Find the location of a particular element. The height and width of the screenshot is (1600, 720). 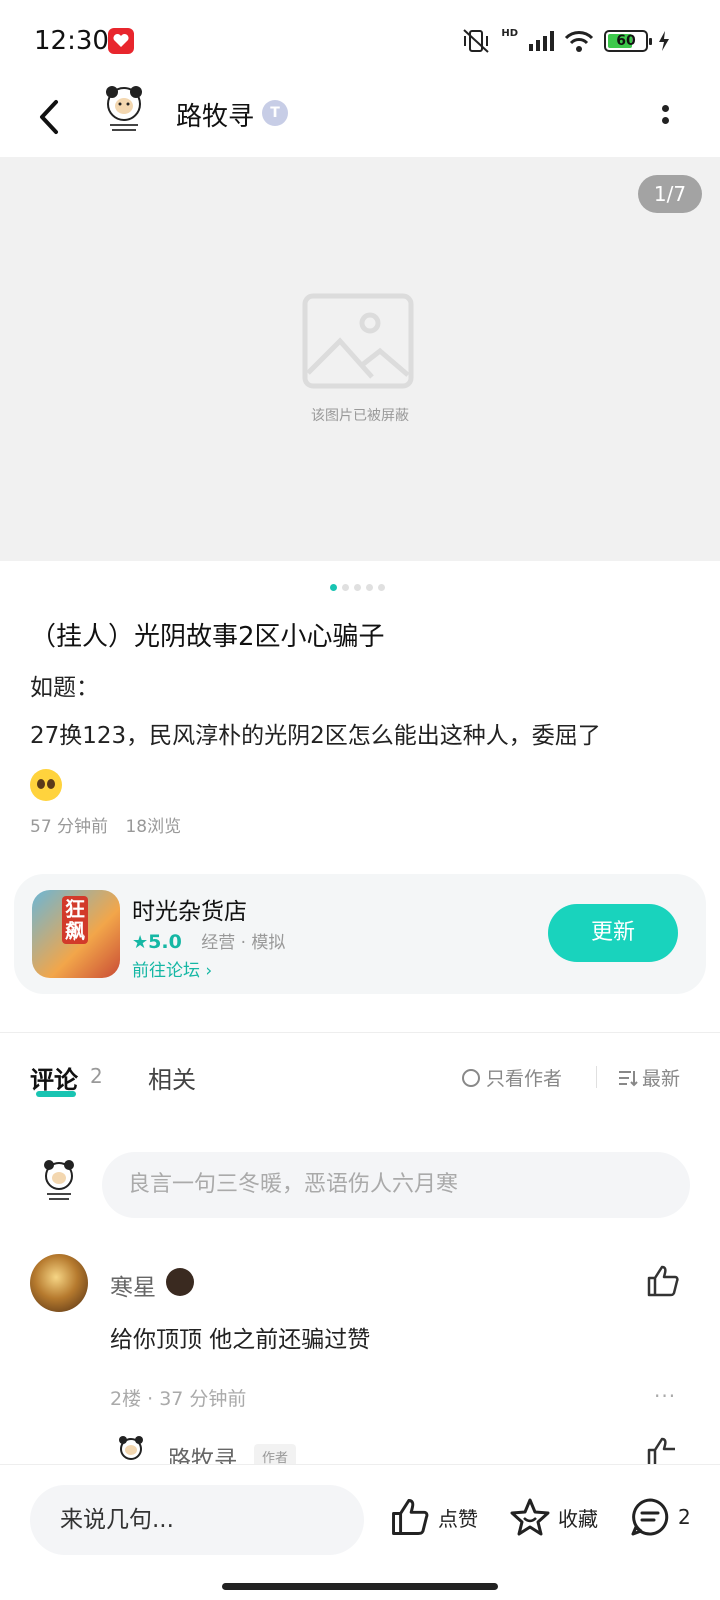

sort-icon is located at coordinates (628, 1078).